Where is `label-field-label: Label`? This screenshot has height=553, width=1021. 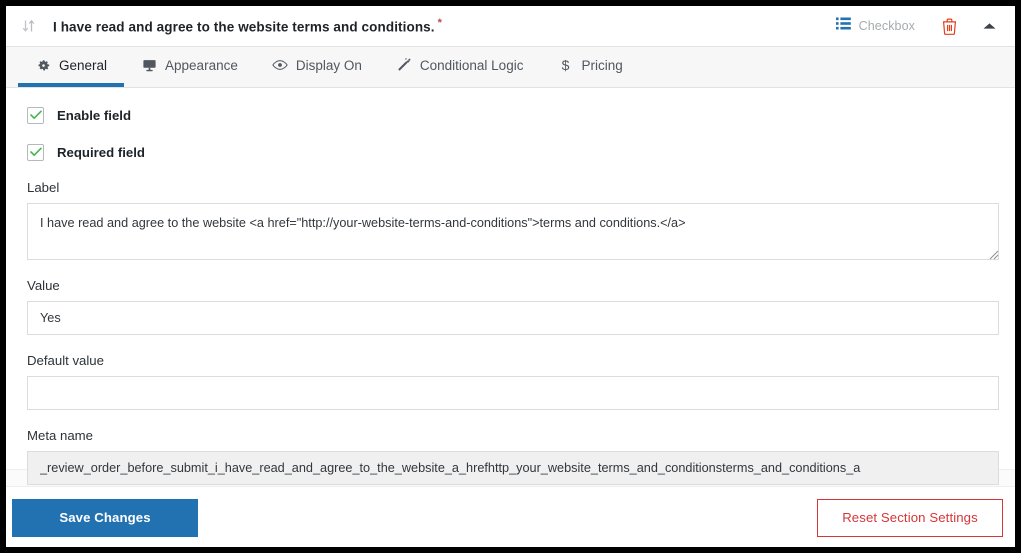
label-field-label: Label is located at coordinates (43, 187).